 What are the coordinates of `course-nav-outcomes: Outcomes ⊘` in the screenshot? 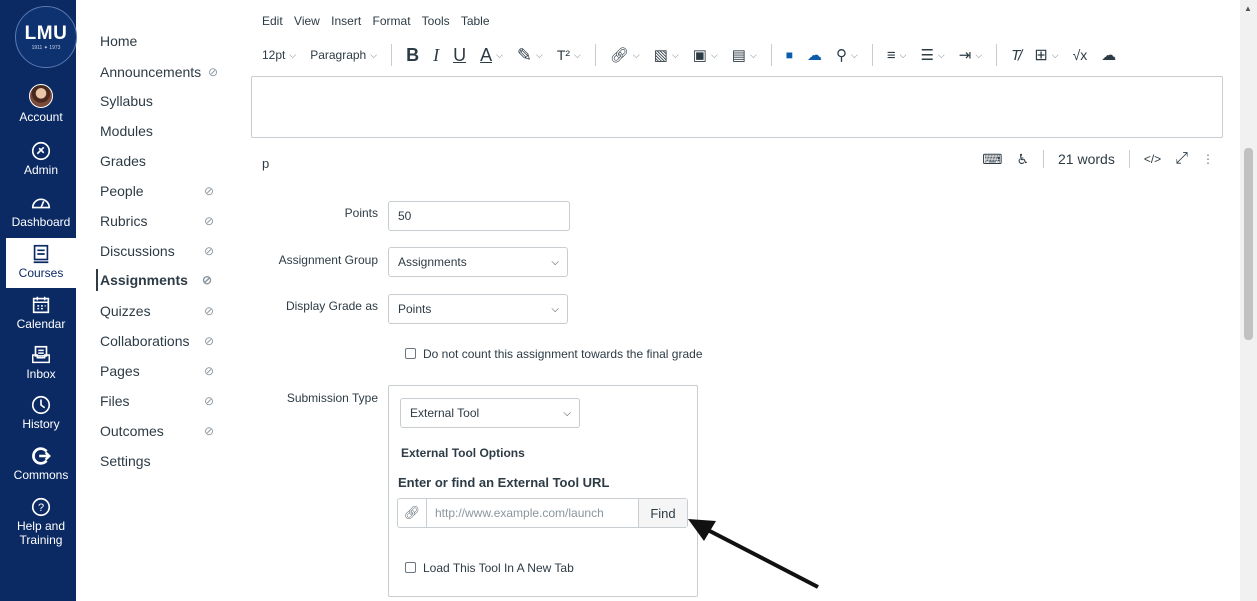 It's located at (172, 431).